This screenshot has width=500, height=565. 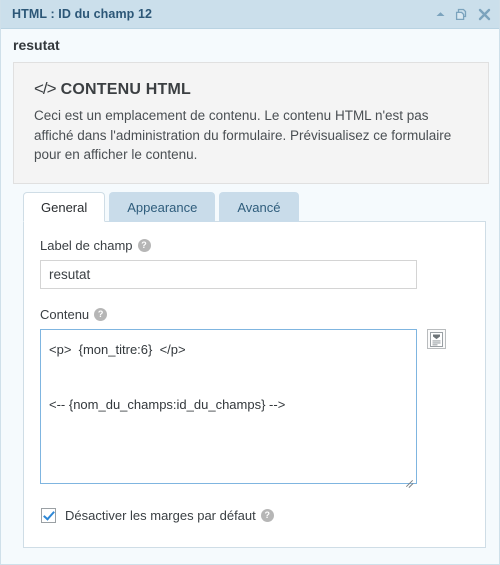 What do you see at coordinates (436, 339) in the screenshot?
I see `insert-merge-tag-icon` at bounding box center [436, 339].